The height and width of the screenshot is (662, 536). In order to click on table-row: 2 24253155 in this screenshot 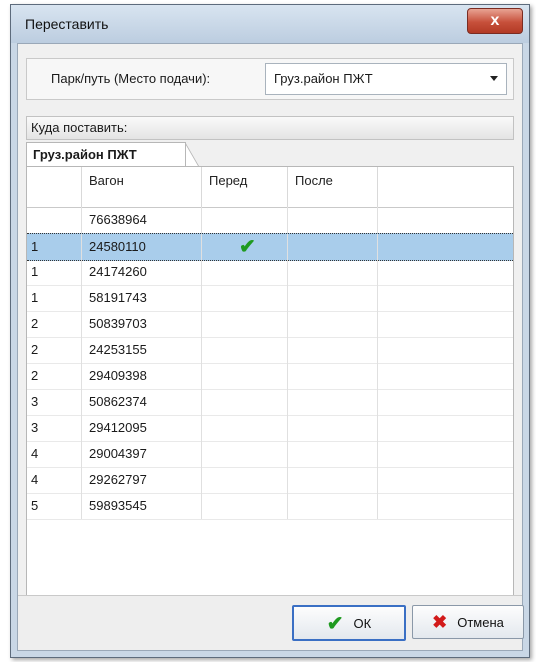, I will do `click(270, 350)`.